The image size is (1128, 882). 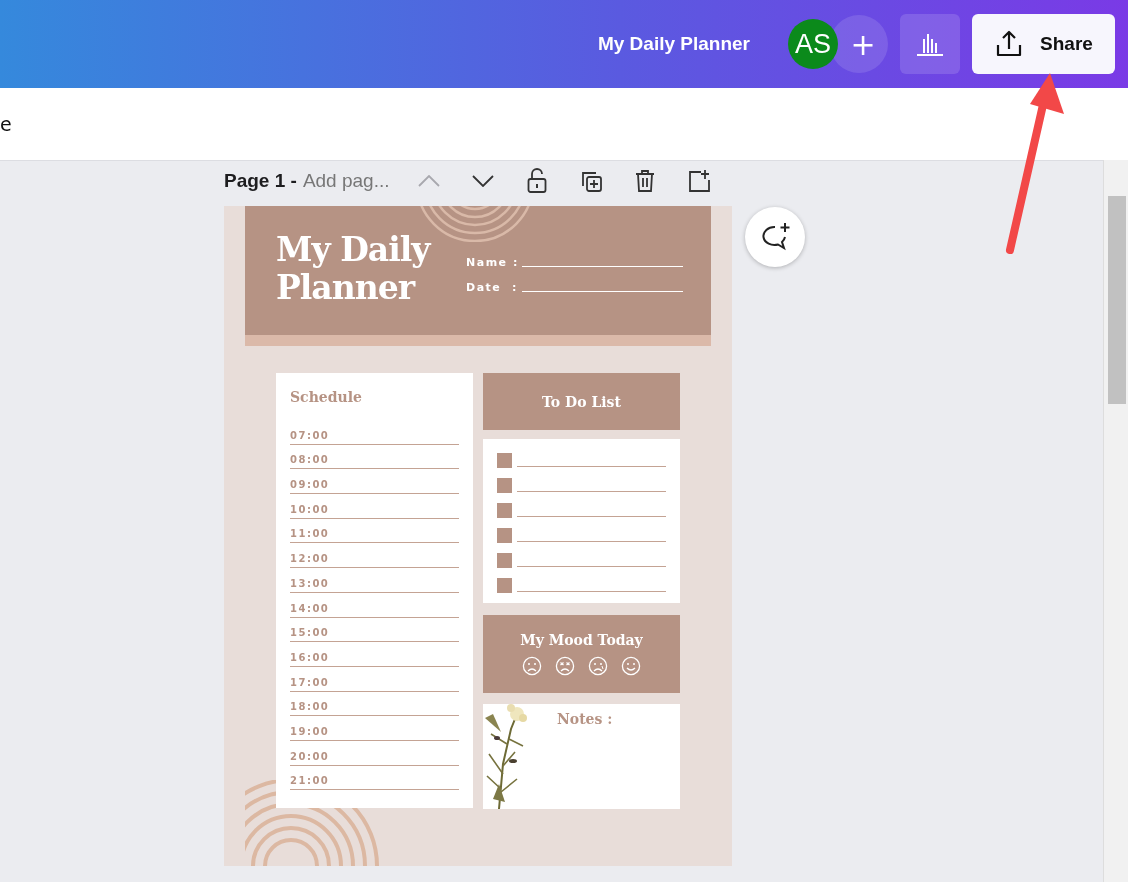 What do you see at coordinates (310, 781) in the screenshot?
I see `time-label: 21:00` at bounding box center [310, 781].